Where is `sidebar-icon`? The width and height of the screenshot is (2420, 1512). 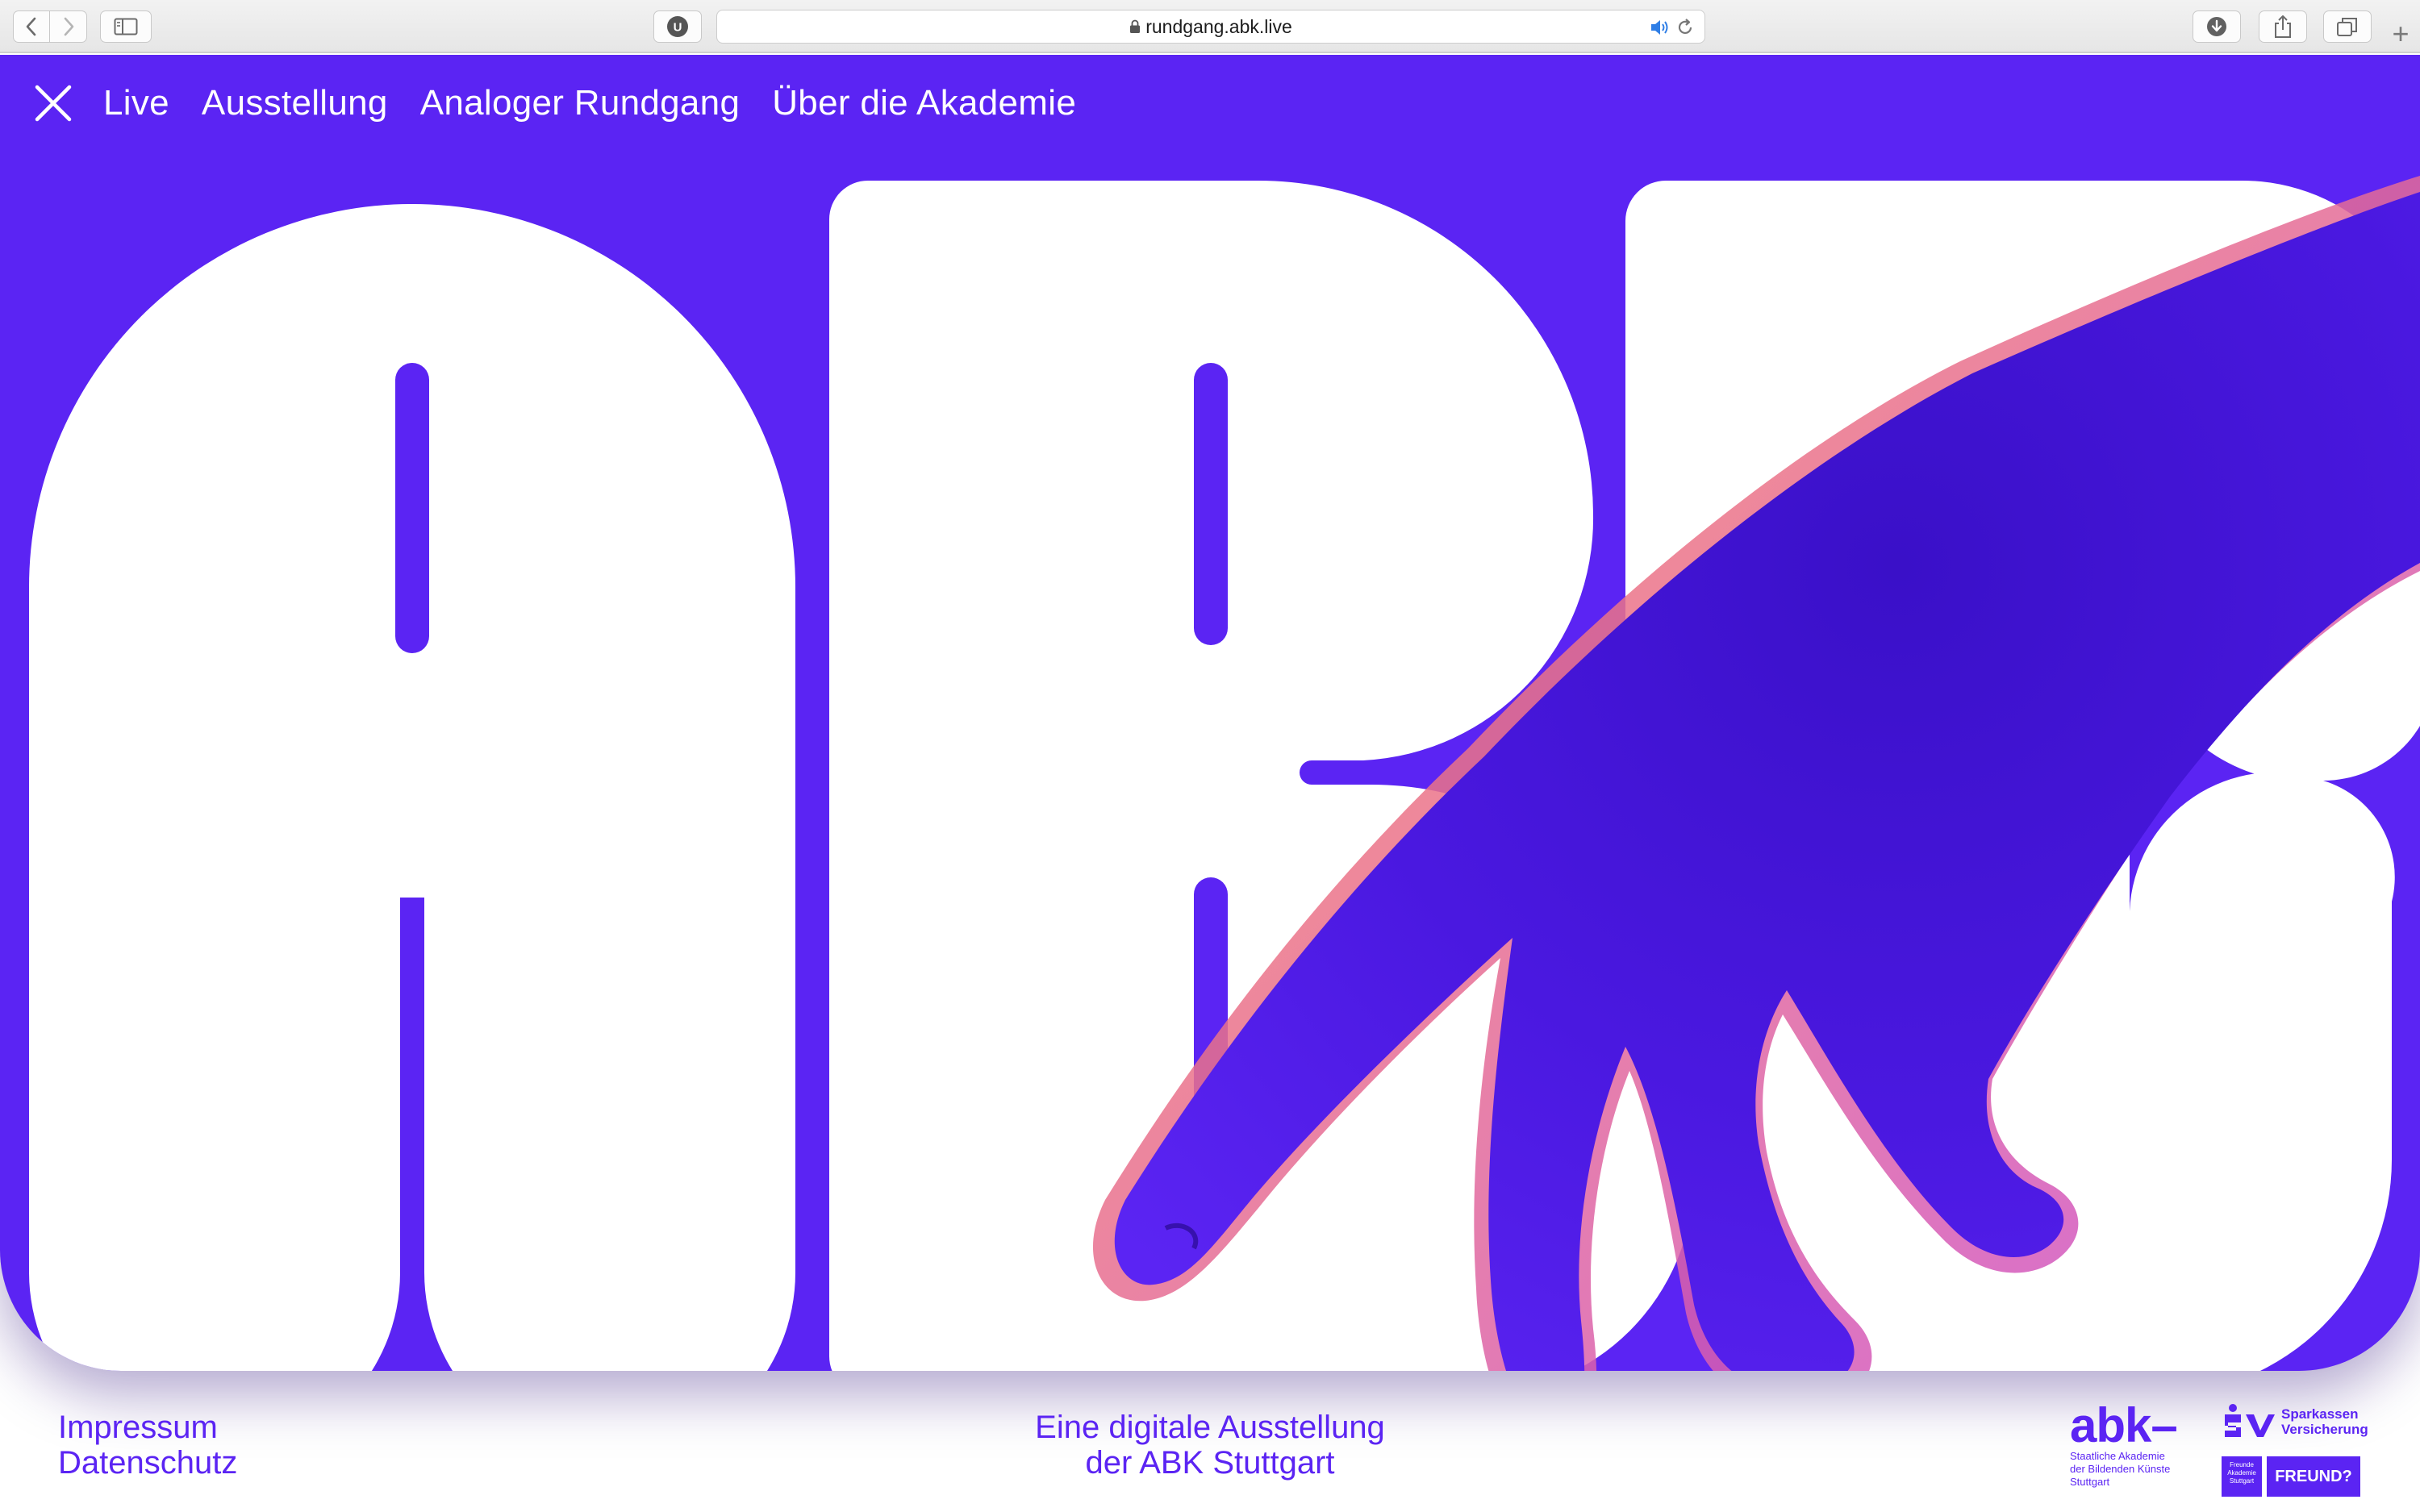
sidebar-icon is located at coordinates (126, 27).